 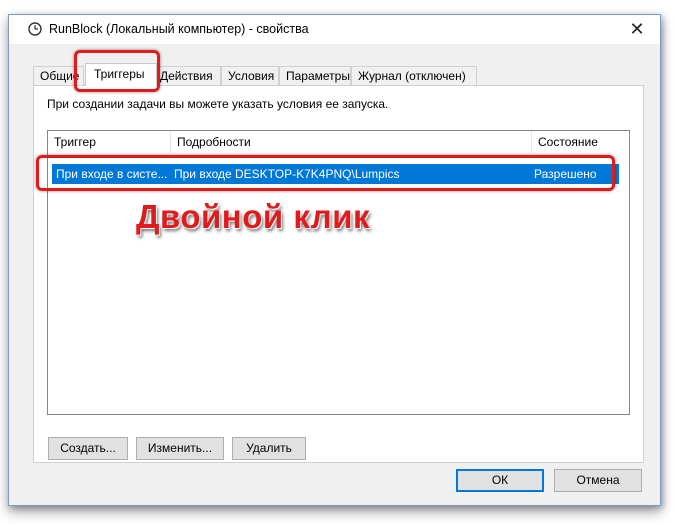 I want to click on close-button: ✕, so click(x=637, y=29).